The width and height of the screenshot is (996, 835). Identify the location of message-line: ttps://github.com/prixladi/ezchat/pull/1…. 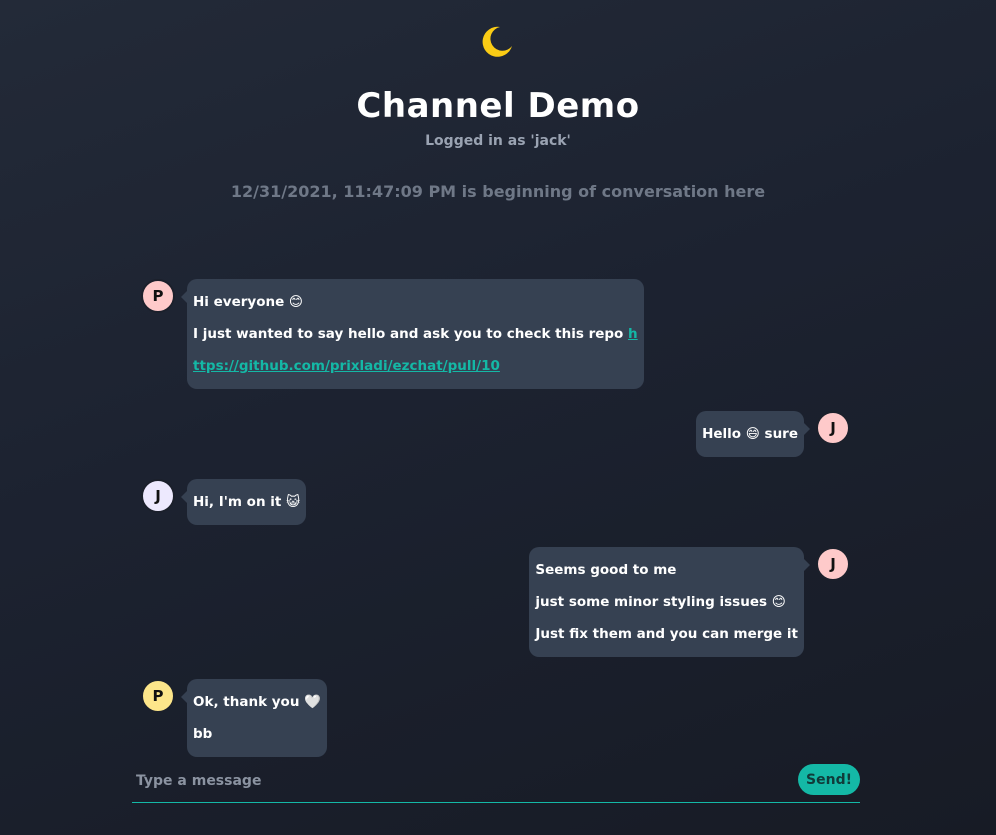
(415, 366).